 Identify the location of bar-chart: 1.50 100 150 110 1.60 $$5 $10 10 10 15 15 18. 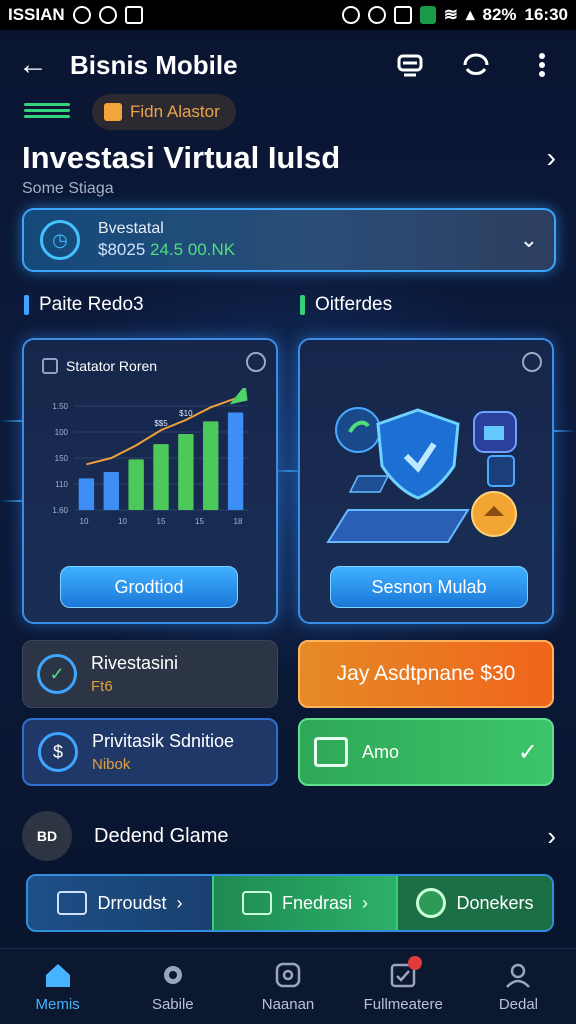
(150, 457).